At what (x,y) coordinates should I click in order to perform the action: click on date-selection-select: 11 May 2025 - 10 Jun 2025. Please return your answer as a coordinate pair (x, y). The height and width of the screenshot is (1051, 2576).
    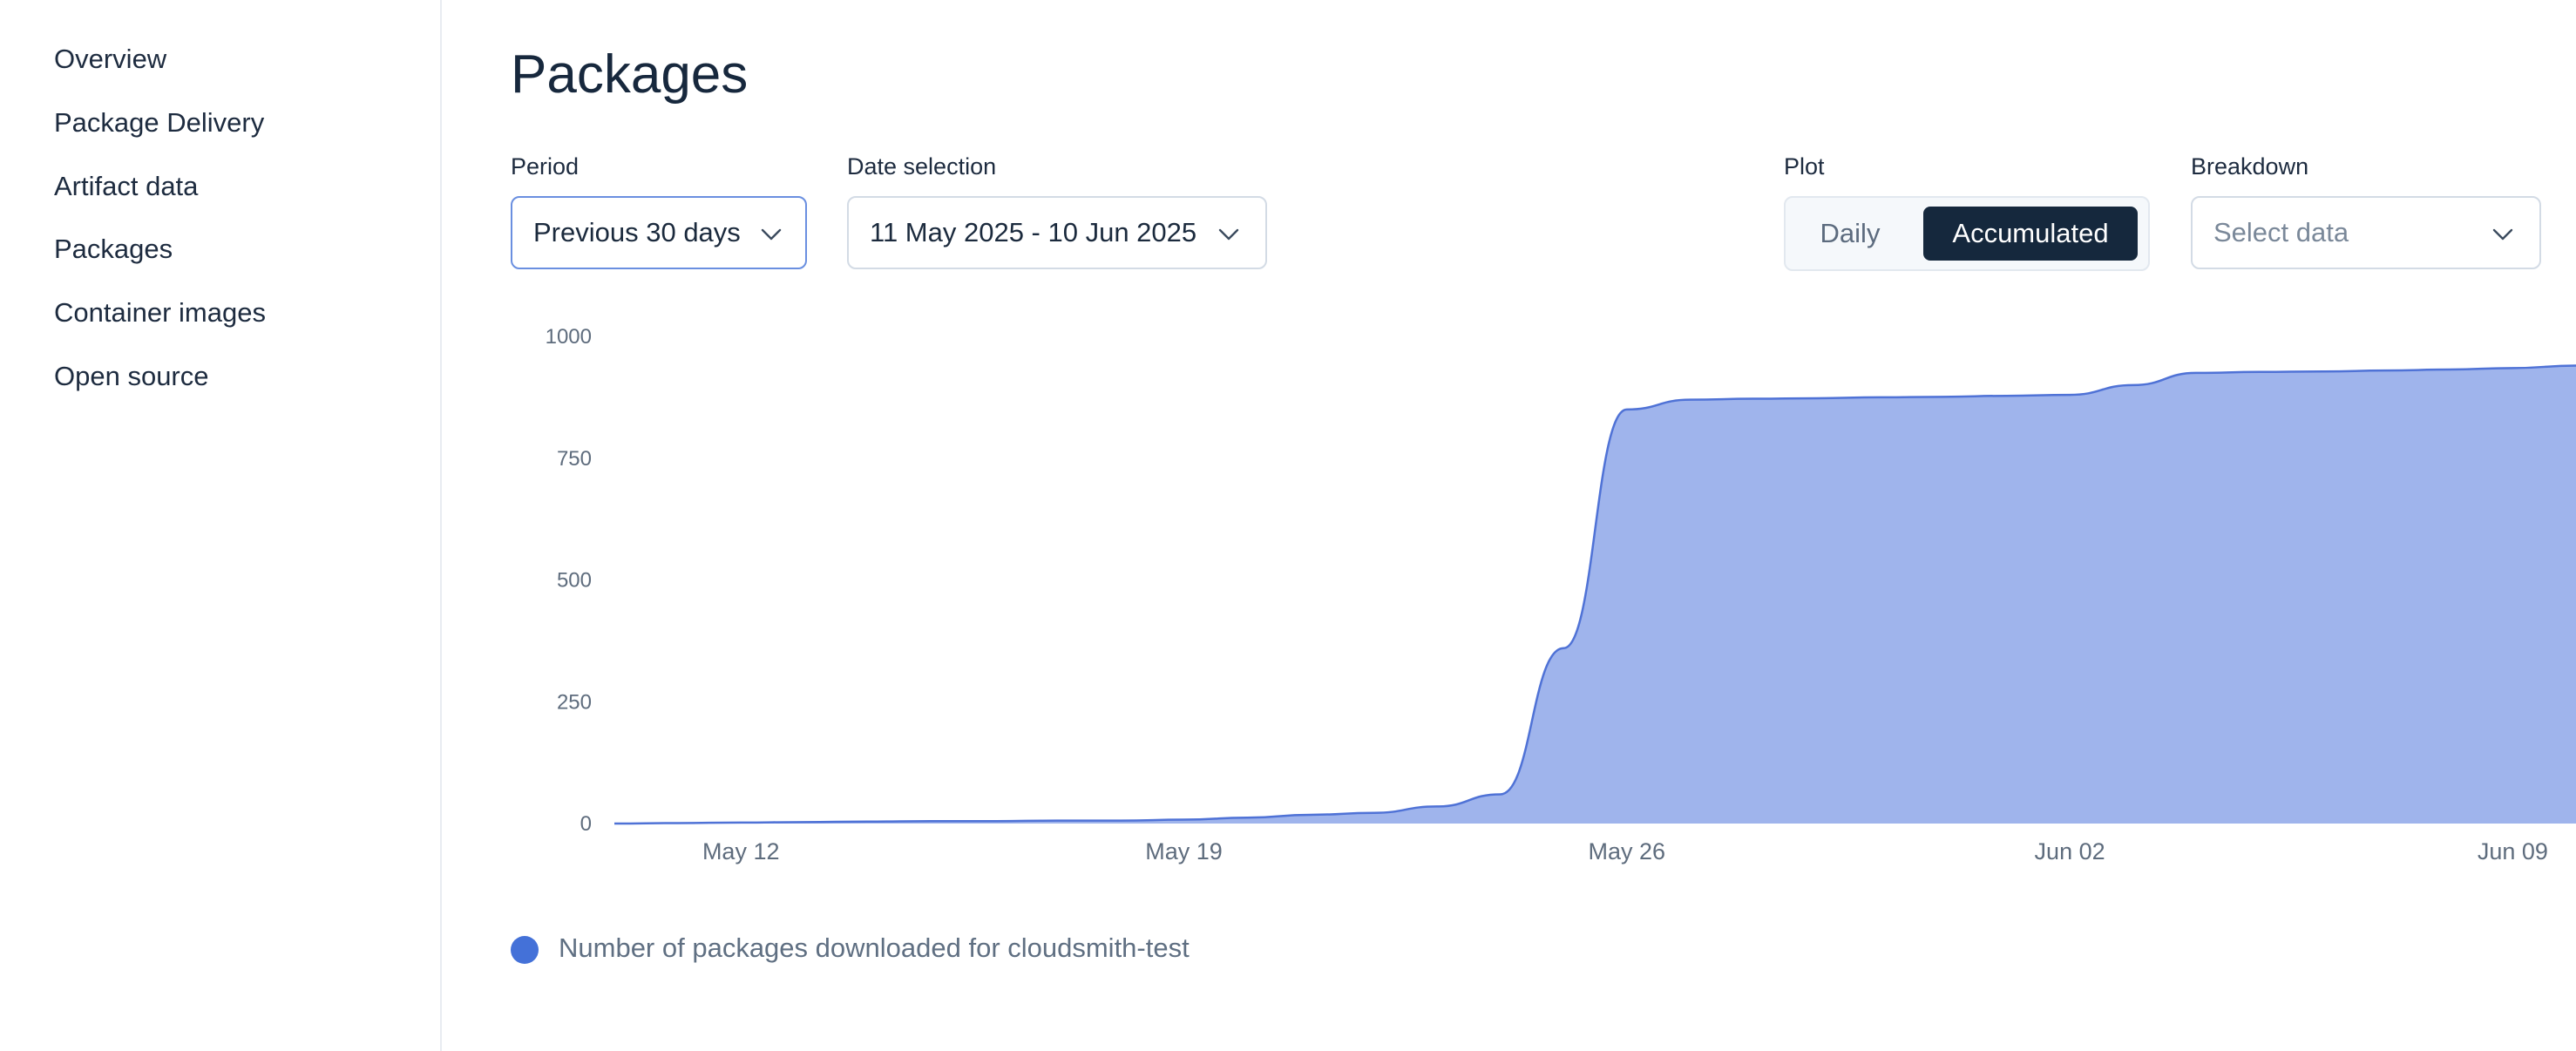
    Looking at the image, I should click on (1057, 233).